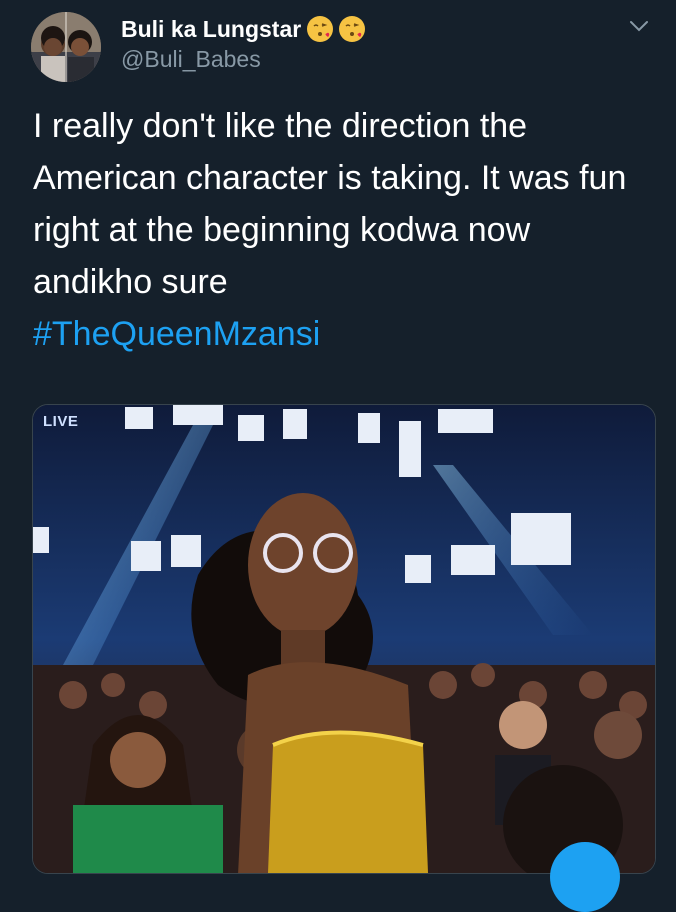 Image resolution: width=676 pixels, height=912 pixels. What do you see at coordinates (585, 877) in the screenshot?
I see `compose-icon` at bounding box center [585, 877].